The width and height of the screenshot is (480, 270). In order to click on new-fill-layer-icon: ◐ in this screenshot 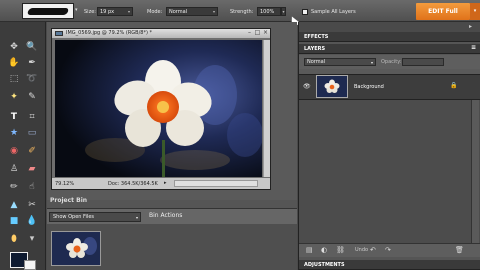, I will do `click(324, 250)`.